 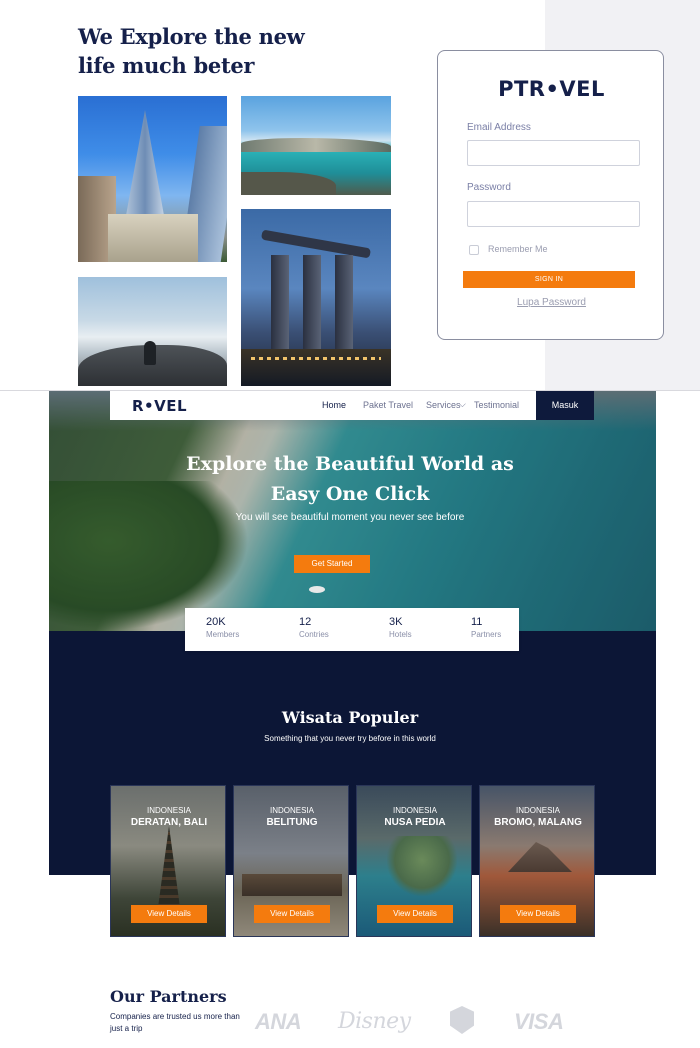 I want to click on pagoda-image, so click(x=169, y=866).